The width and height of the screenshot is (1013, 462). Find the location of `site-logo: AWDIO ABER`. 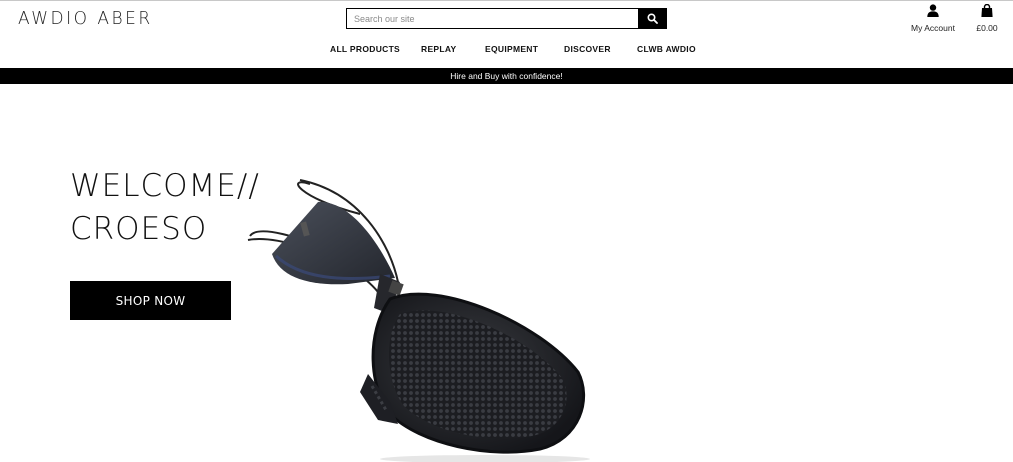

site-logo: AWDIO ABER is located at coordinates (85, 19).